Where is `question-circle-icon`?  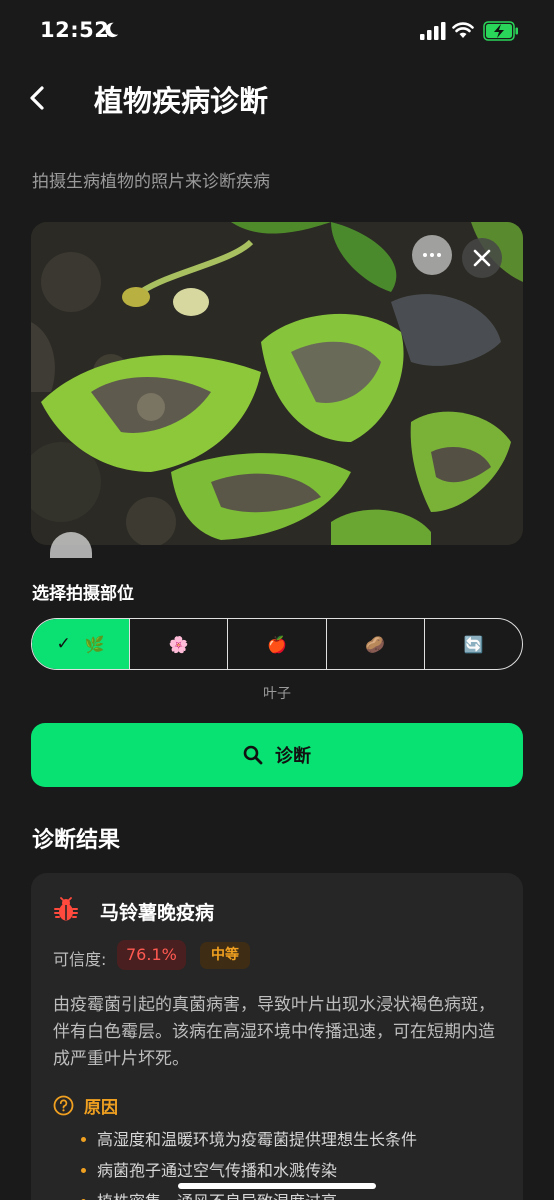
question-circle-icon is located at coordinates (63, 1105).